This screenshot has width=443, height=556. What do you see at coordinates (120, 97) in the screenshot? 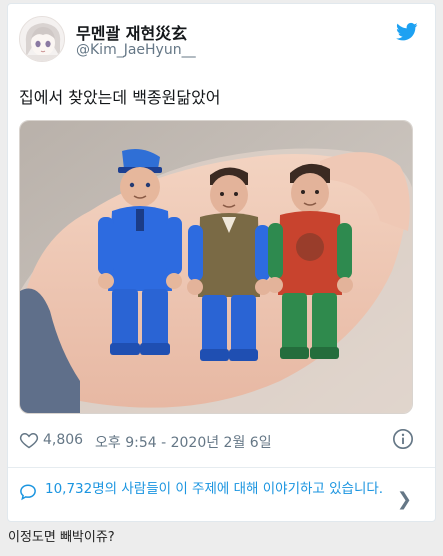
I see `tweet-text: 집에서 찾았는데 백종원닮았어` at bounding box center [120, 97].